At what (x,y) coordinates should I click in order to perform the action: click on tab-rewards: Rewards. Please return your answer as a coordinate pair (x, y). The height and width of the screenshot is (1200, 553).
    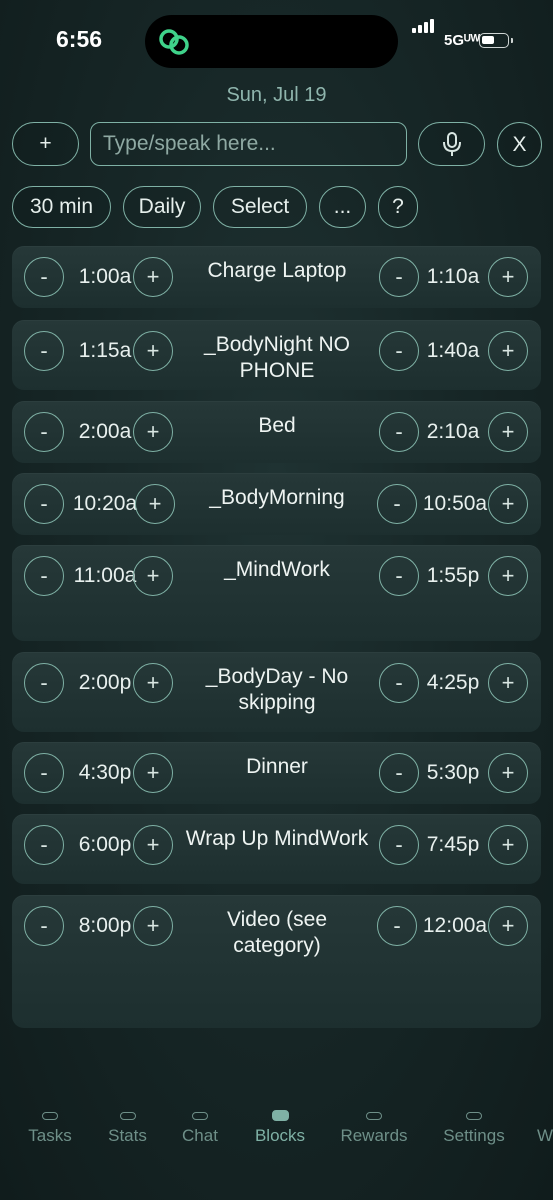
    Looking at the image, I should click on (374, 1129).